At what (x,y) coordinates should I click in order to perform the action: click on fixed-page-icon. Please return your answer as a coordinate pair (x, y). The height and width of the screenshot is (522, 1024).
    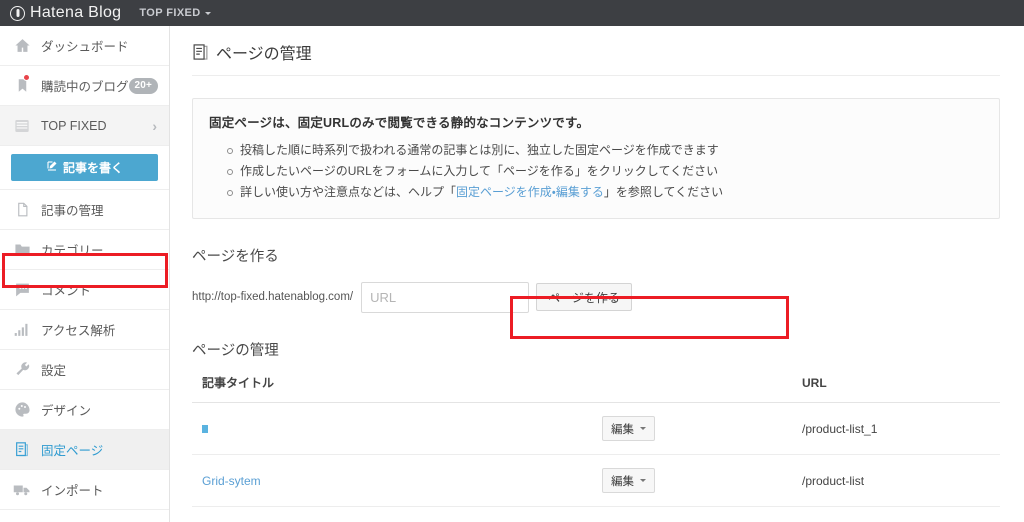
    Looking at the image, I should click on (22, 450).